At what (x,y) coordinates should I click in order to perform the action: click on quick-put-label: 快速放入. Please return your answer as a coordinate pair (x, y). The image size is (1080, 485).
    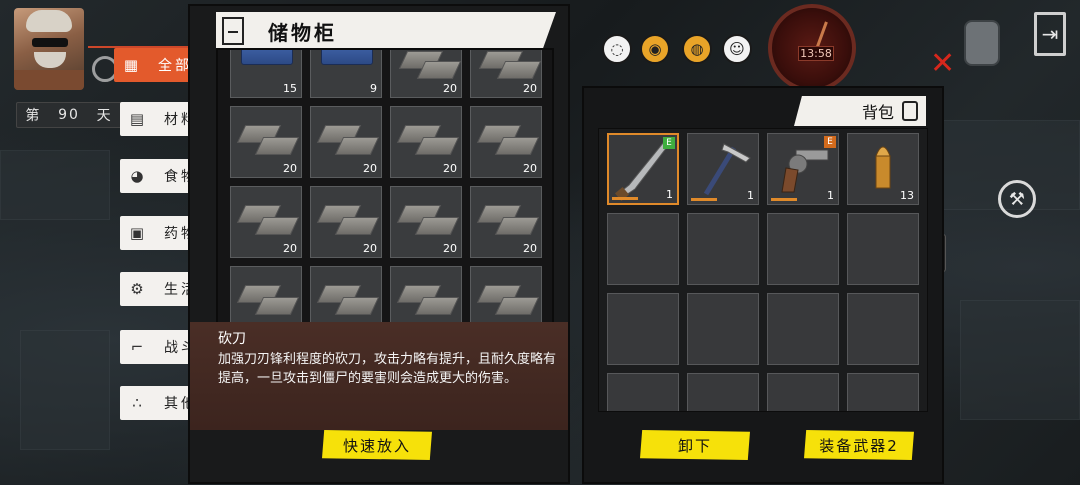
    Looking at the image, I should click on (376, 445).